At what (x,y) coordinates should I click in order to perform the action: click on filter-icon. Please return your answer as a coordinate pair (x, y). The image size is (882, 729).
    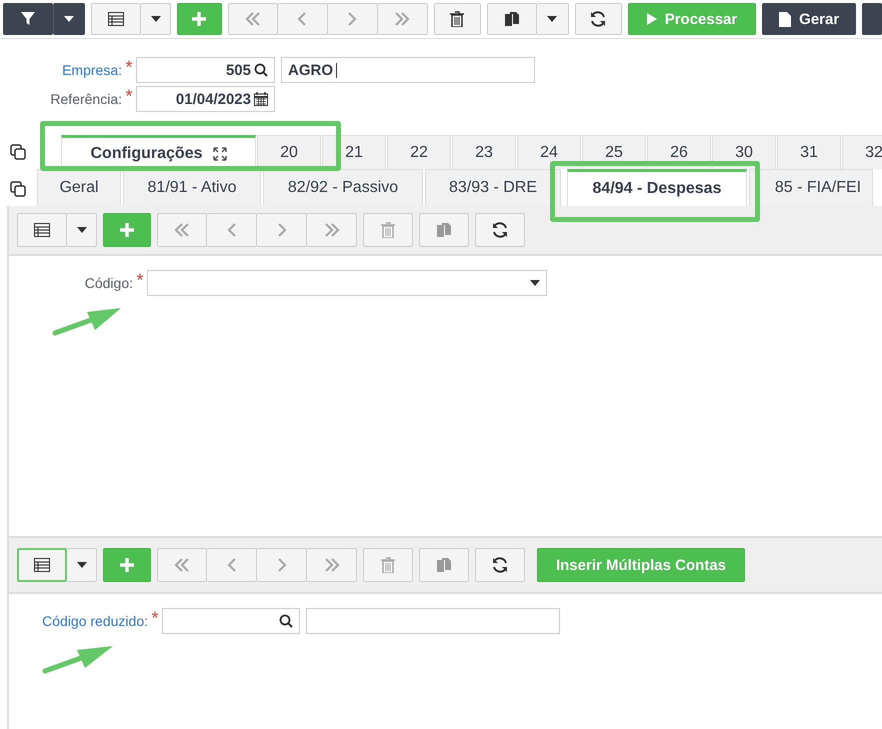
    Looking at the image, I should click on (28, 19).